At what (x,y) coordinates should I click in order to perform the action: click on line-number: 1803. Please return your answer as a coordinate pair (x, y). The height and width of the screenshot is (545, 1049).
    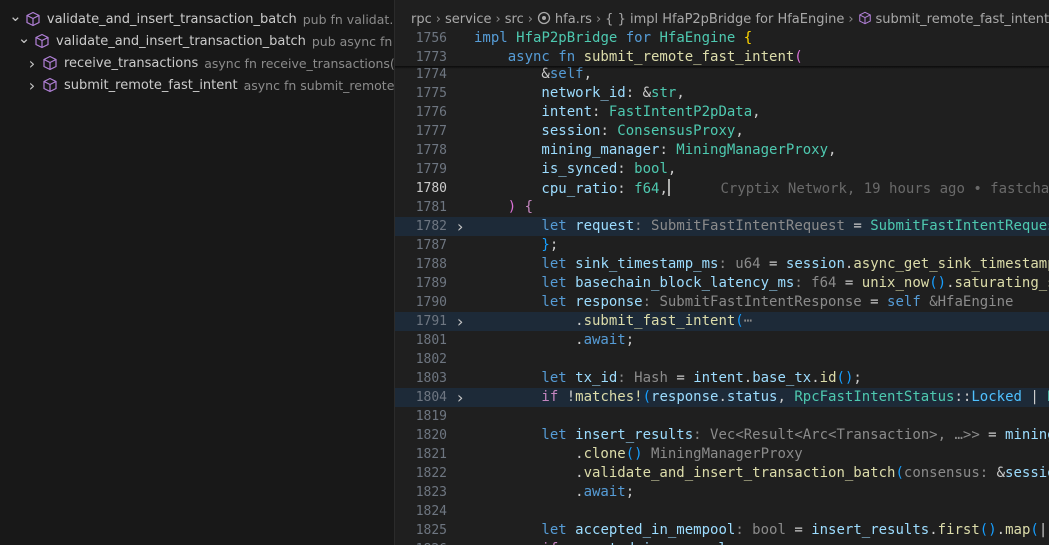
    Looking at the image, I should click on (431, 378).